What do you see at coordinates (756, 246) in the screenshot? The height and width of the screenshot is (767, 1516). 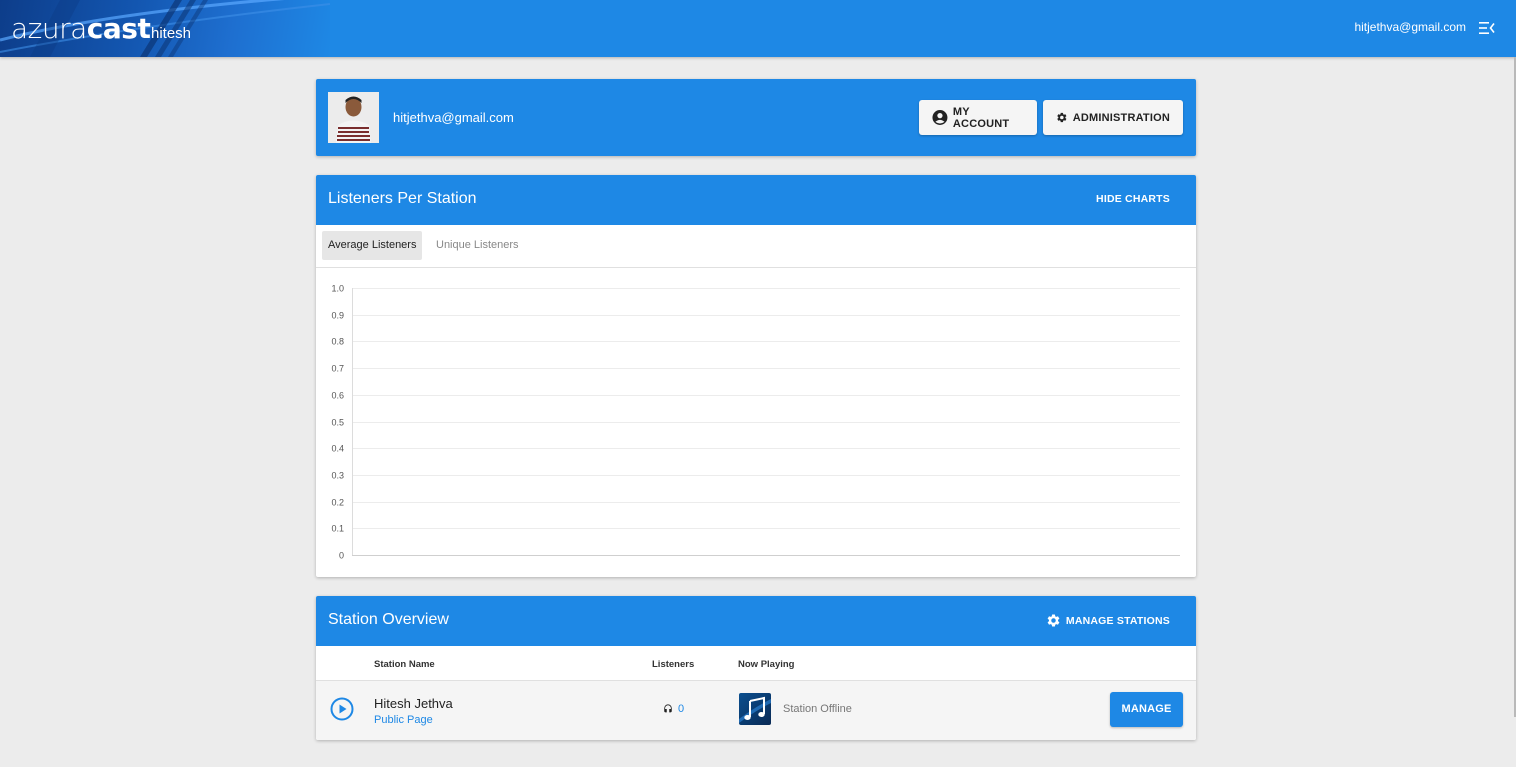 I see `chart-tabs: Average Listeners Unique Listeners` at bounding box center [756, 246].